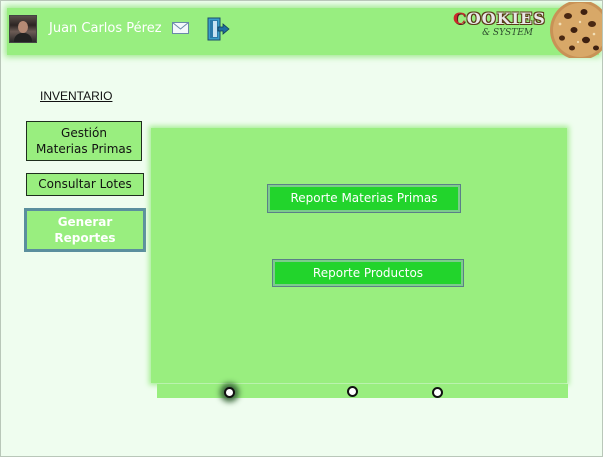 This screenshot has height=457, width=603. Describe the element at coordinates (85, 238) in the screenshot. I see `sidebar-item-label-line2: Reportes` at that location.